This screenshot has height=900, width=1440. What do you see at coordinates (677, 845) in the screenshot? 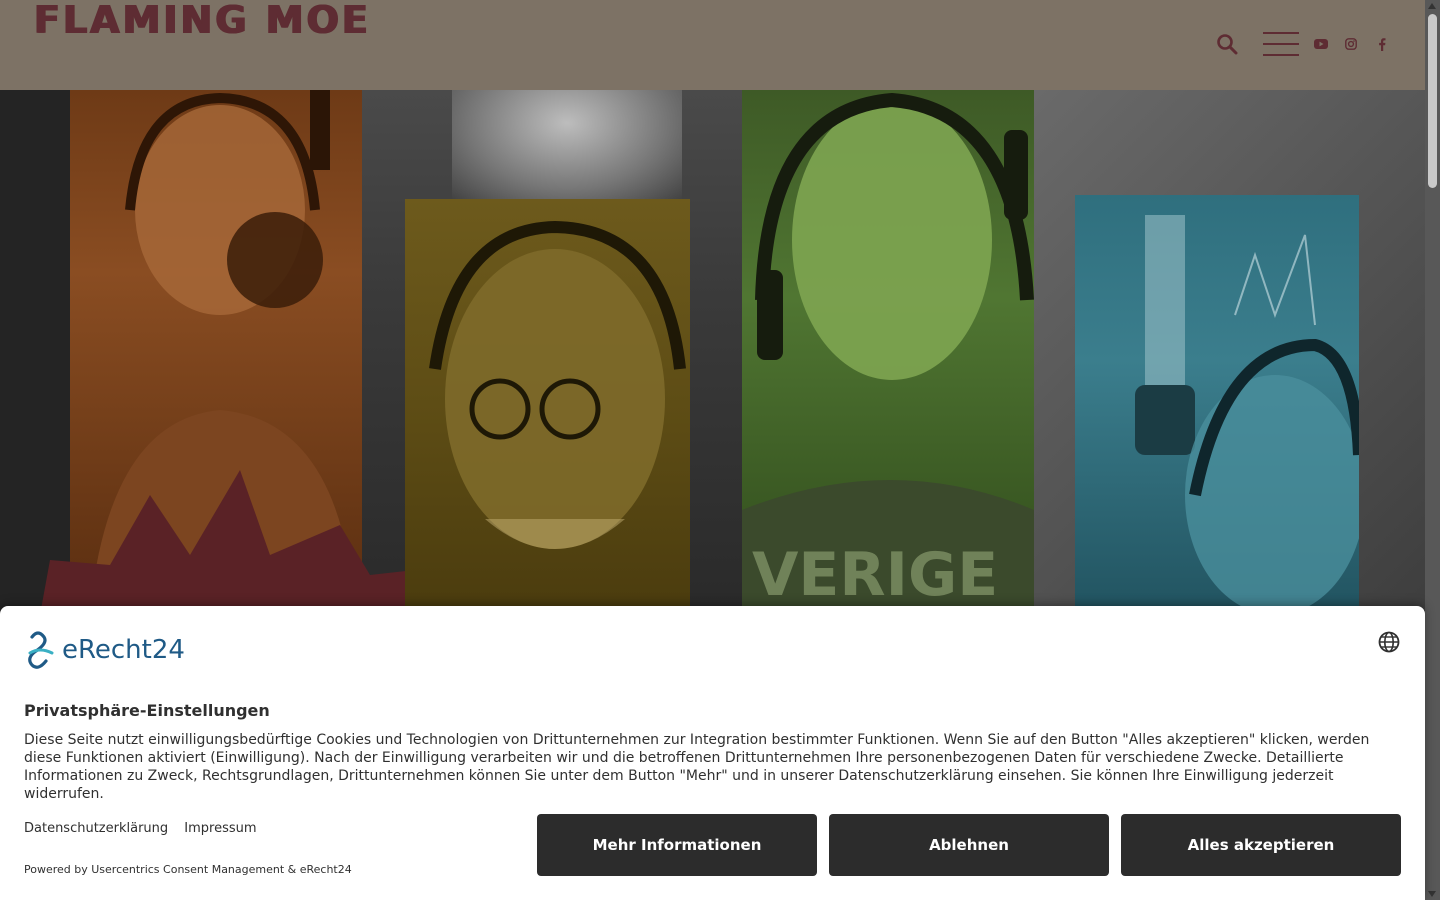
I see `more-information-button: Mehr Informationen` at bounding box center [677, 845].